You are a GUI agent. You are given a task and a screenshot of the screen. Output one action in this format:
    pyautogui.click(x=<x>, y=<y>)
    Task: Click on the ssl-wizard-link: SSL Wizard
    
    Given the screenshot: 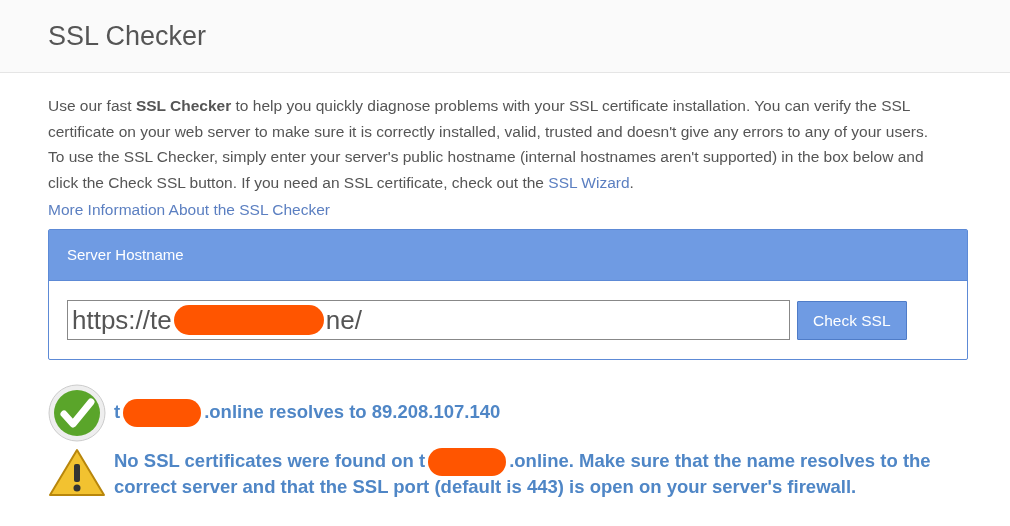 What is the action you would take?
    pyautogui.click(x=589, y=182)
    